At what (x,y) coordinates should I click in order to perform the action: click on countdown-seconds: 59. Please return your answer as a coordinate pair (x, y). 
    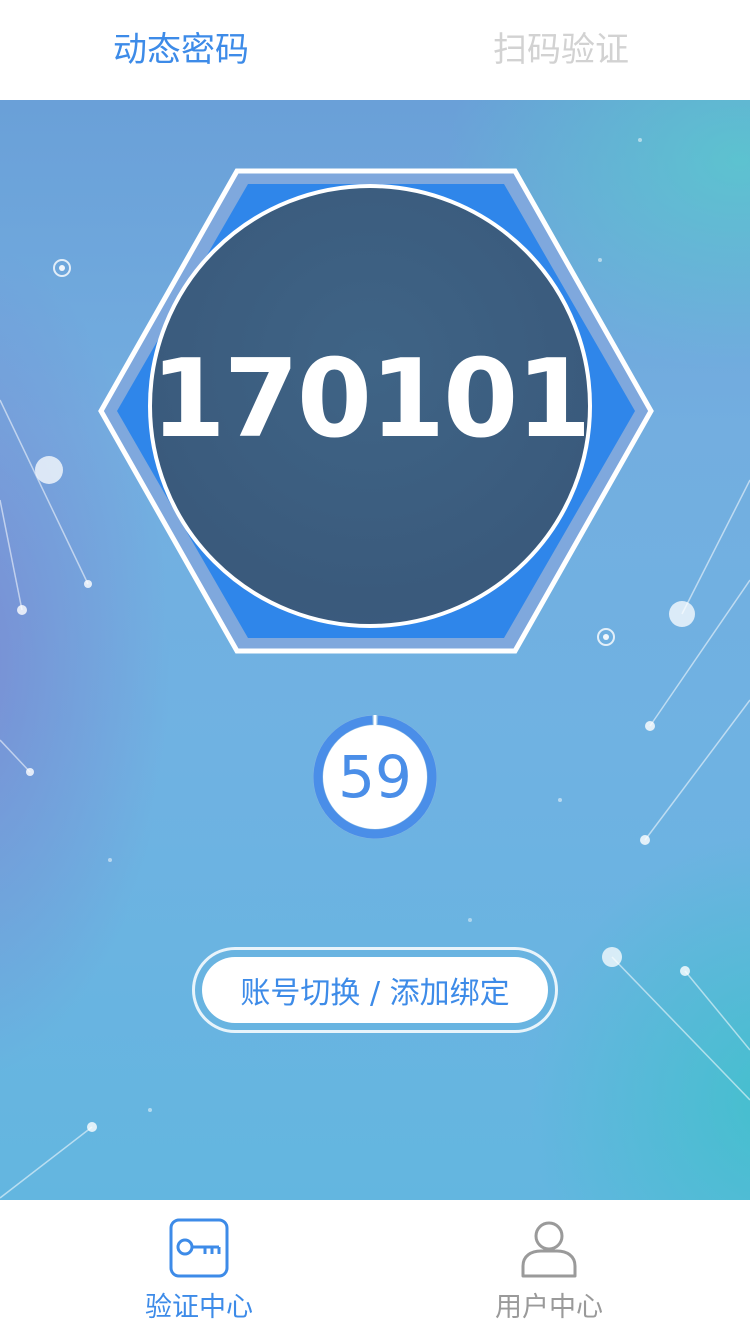
    Looking at the image, I should click on (375, 777).